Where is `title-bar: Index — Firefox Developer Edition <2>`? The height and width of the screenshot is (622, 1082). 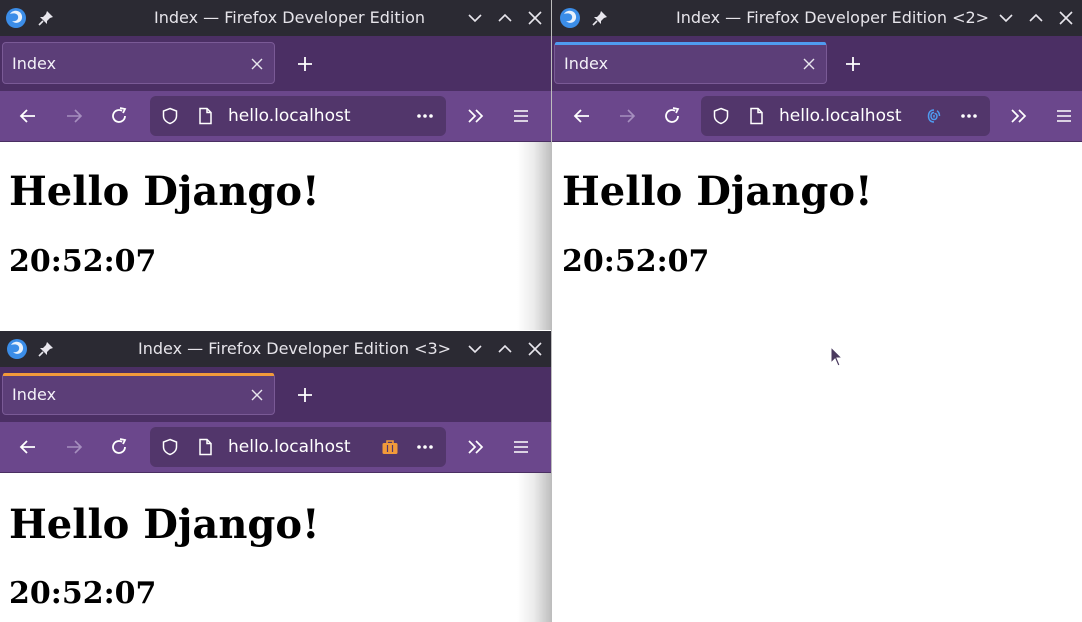 title-bar: Index — Firefox Developer Edition <2> is located at coordinates (817, 18).